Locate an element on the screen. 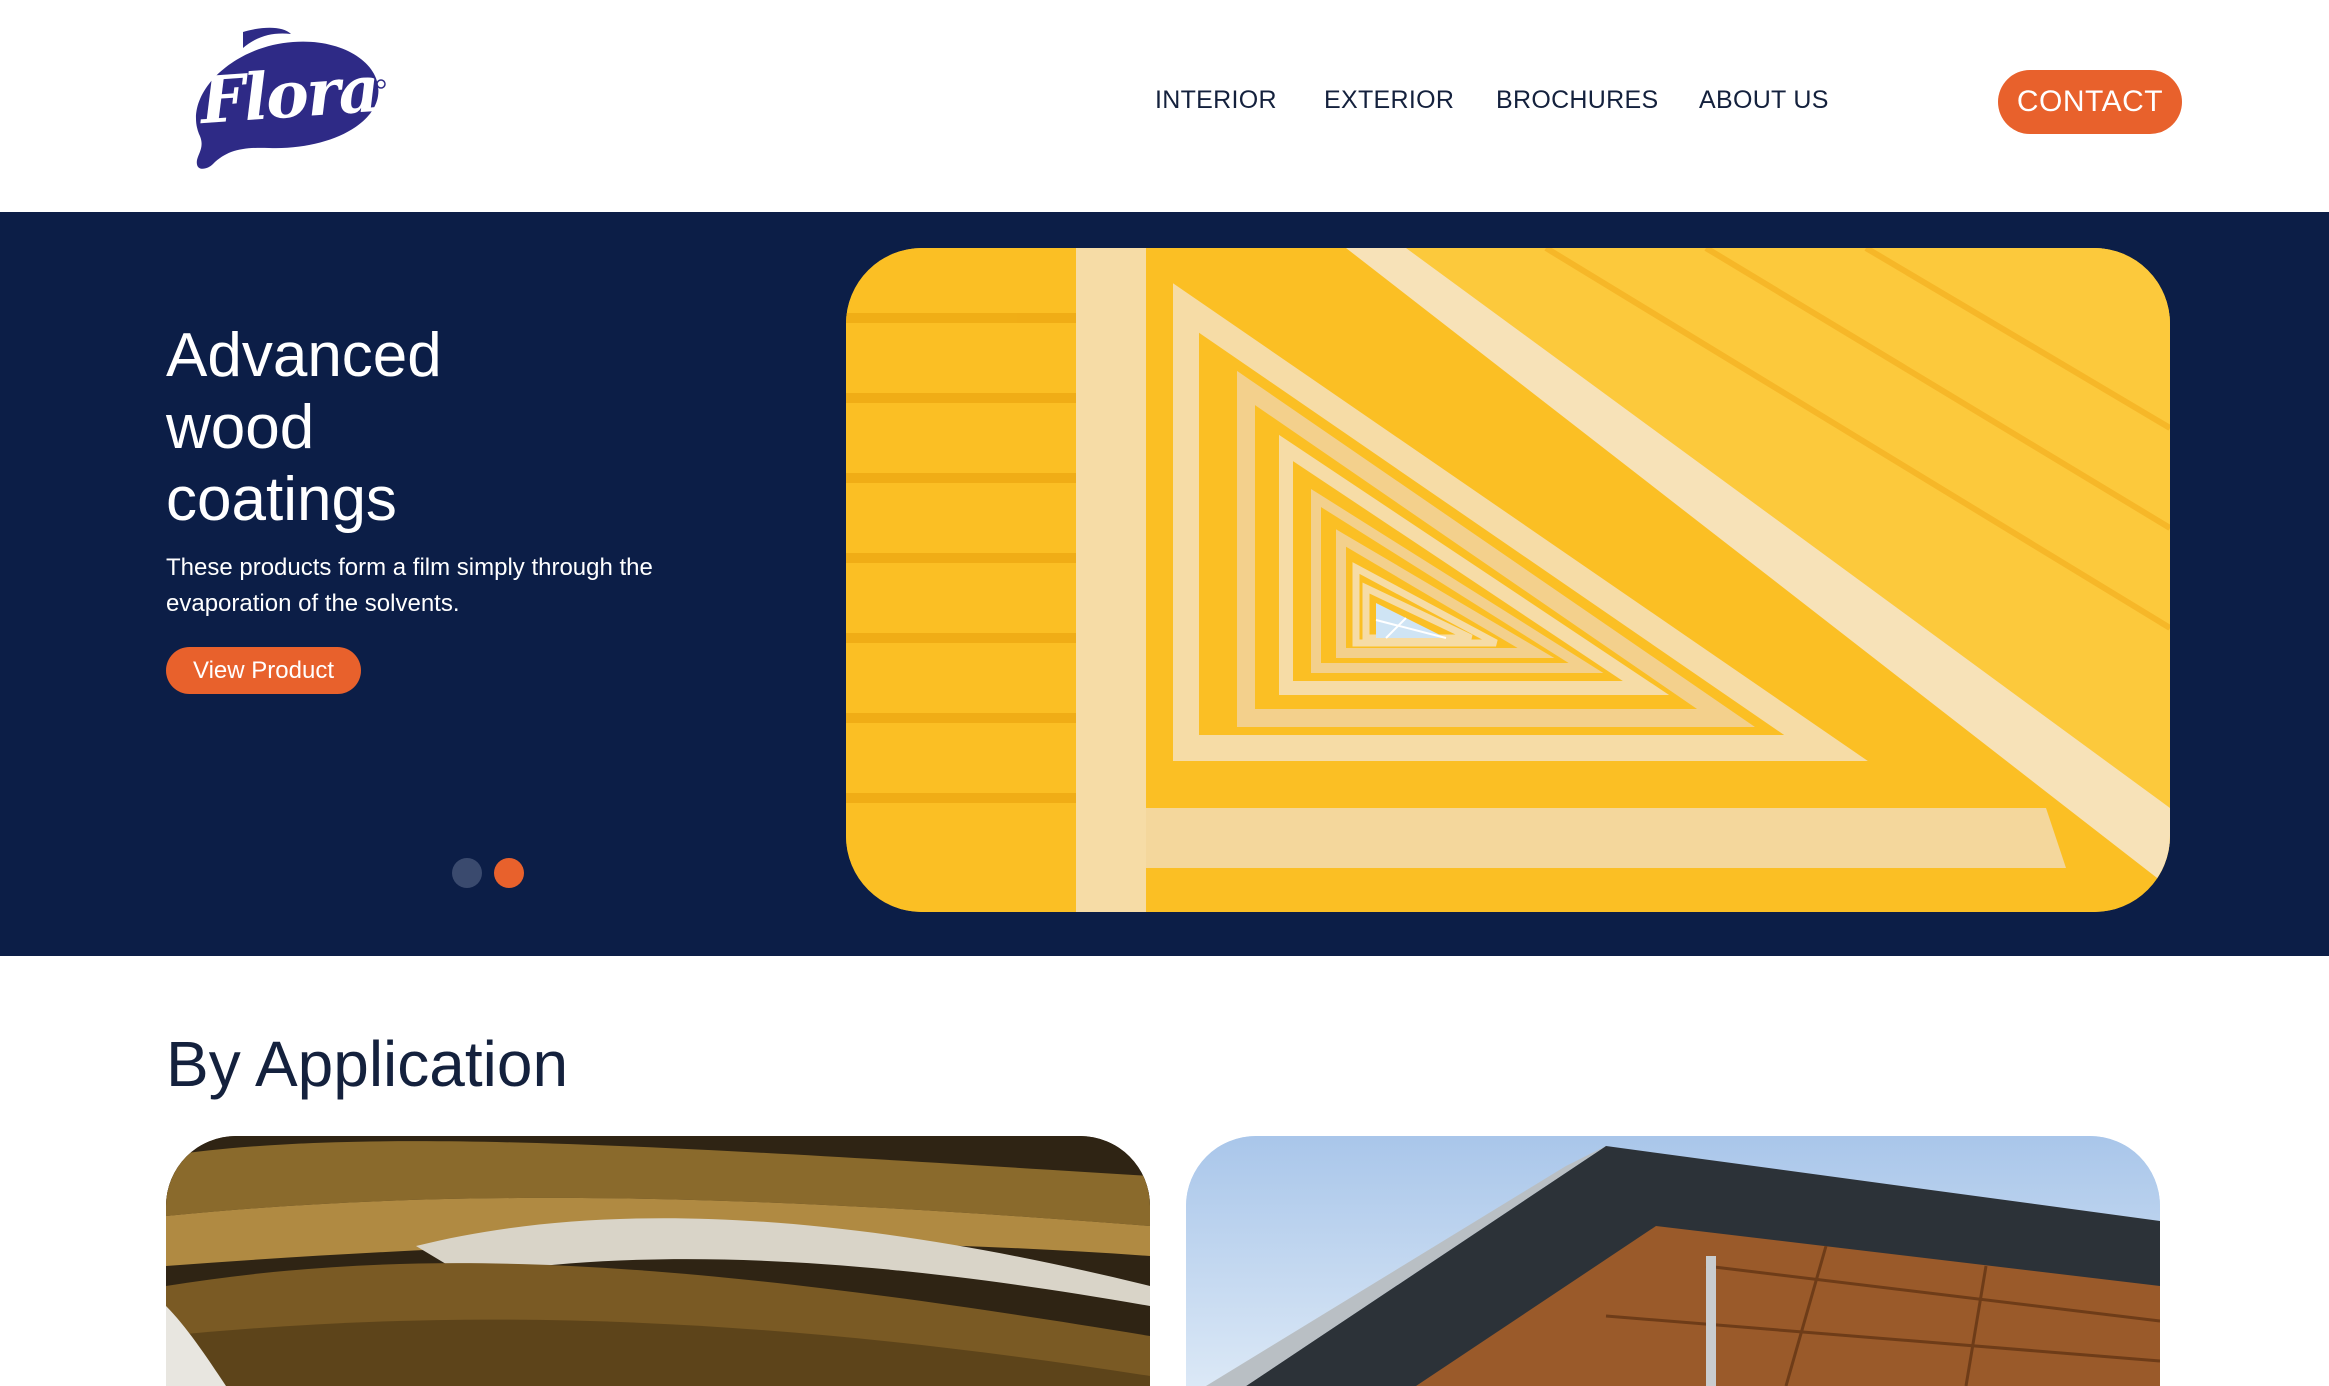  nav-item-brochures: BROCHURES is located at coordinates (1577, 100).